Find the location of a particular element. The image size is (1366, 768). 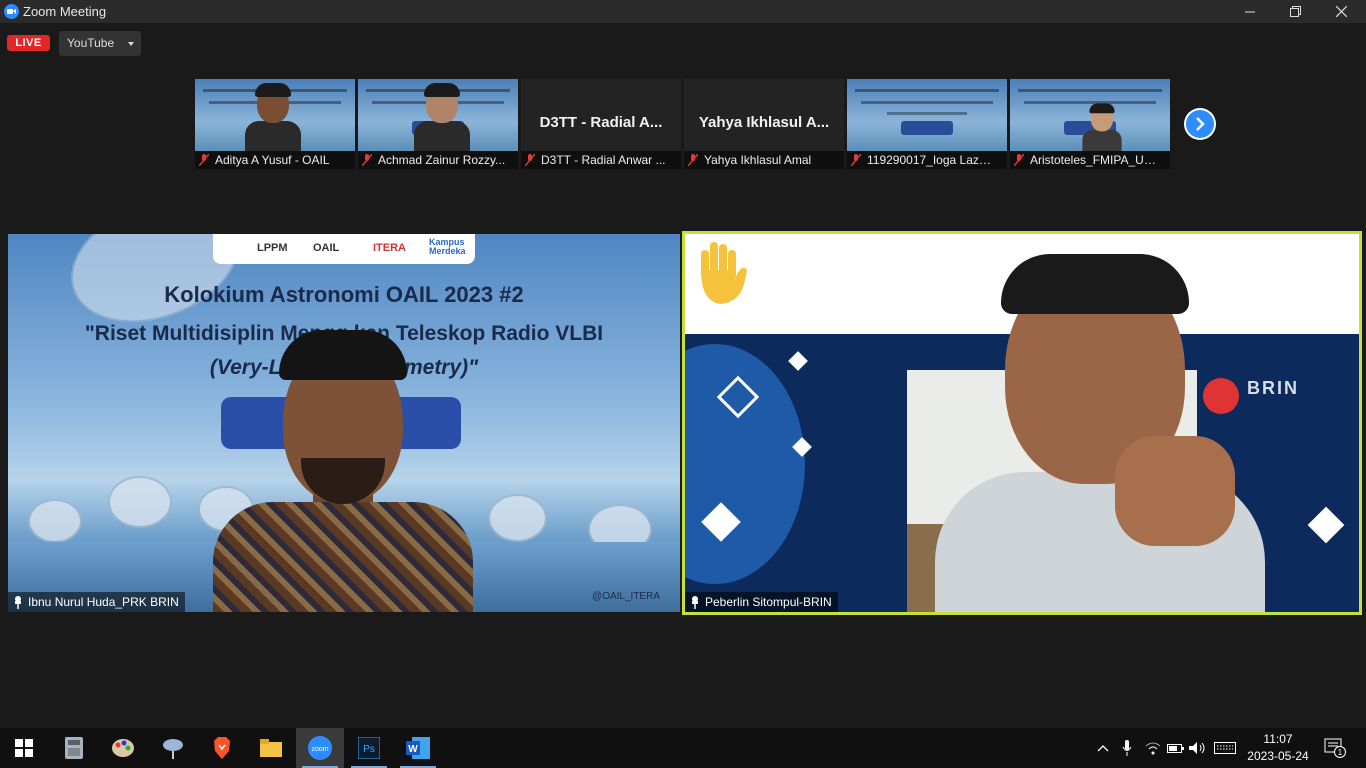

participant-thumbnail: Aditya A Yusuf - OAIL is located at coordinates (275, 124).